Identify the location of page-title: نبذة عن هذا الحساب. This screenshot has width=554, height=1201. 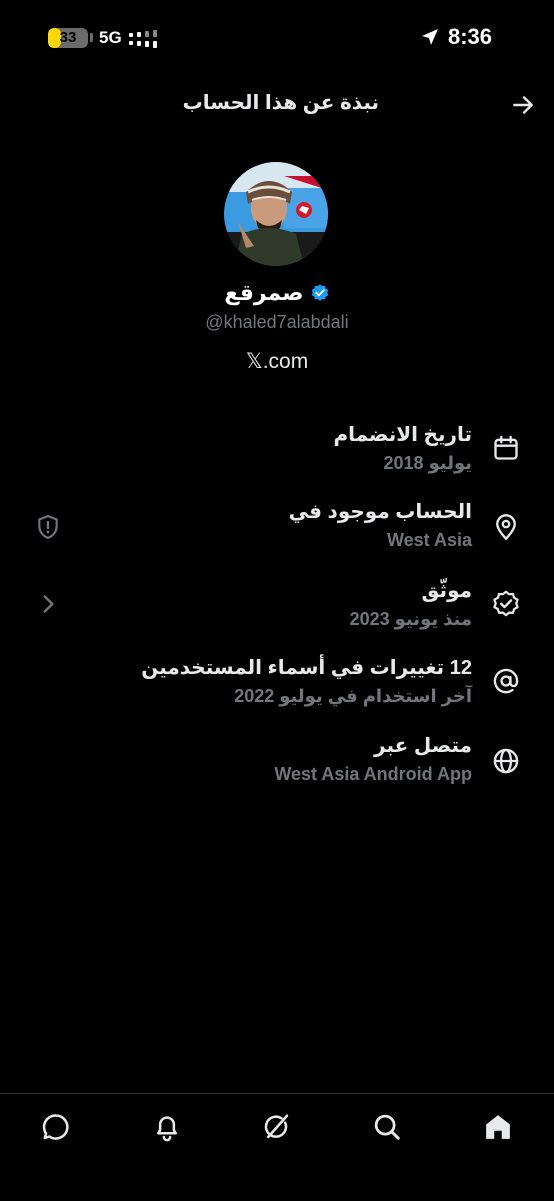
(280, 103).